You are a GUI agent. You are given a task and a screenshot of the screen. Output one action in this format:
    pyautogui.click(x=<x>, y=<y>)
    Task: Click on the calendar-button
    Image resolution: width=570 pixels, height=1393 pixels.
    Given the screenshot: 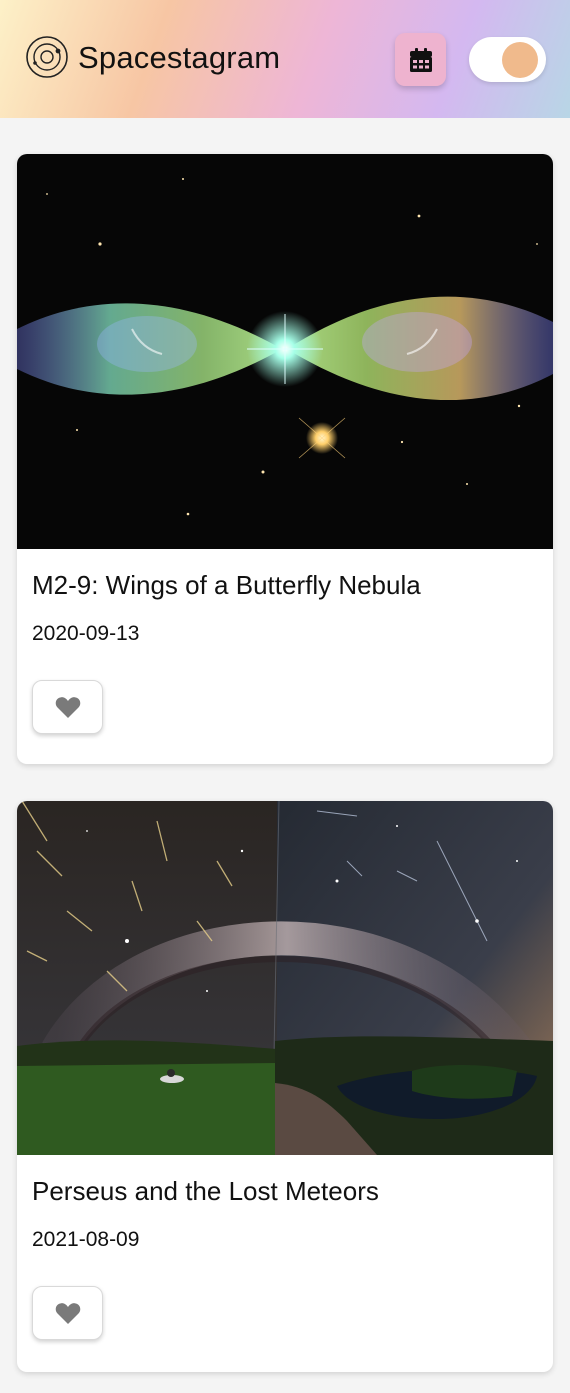 What is the action you would take?
    pyautogui.click(x=420, y=59)
    